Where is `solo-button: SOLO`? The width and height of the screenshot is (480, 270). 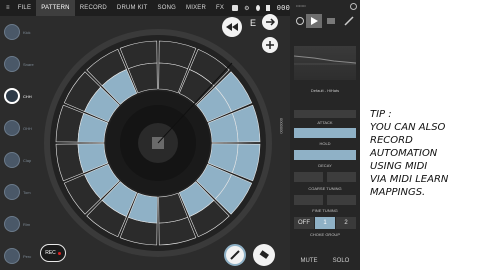
solo-button: SOLO is located at coordinates (341, 261).